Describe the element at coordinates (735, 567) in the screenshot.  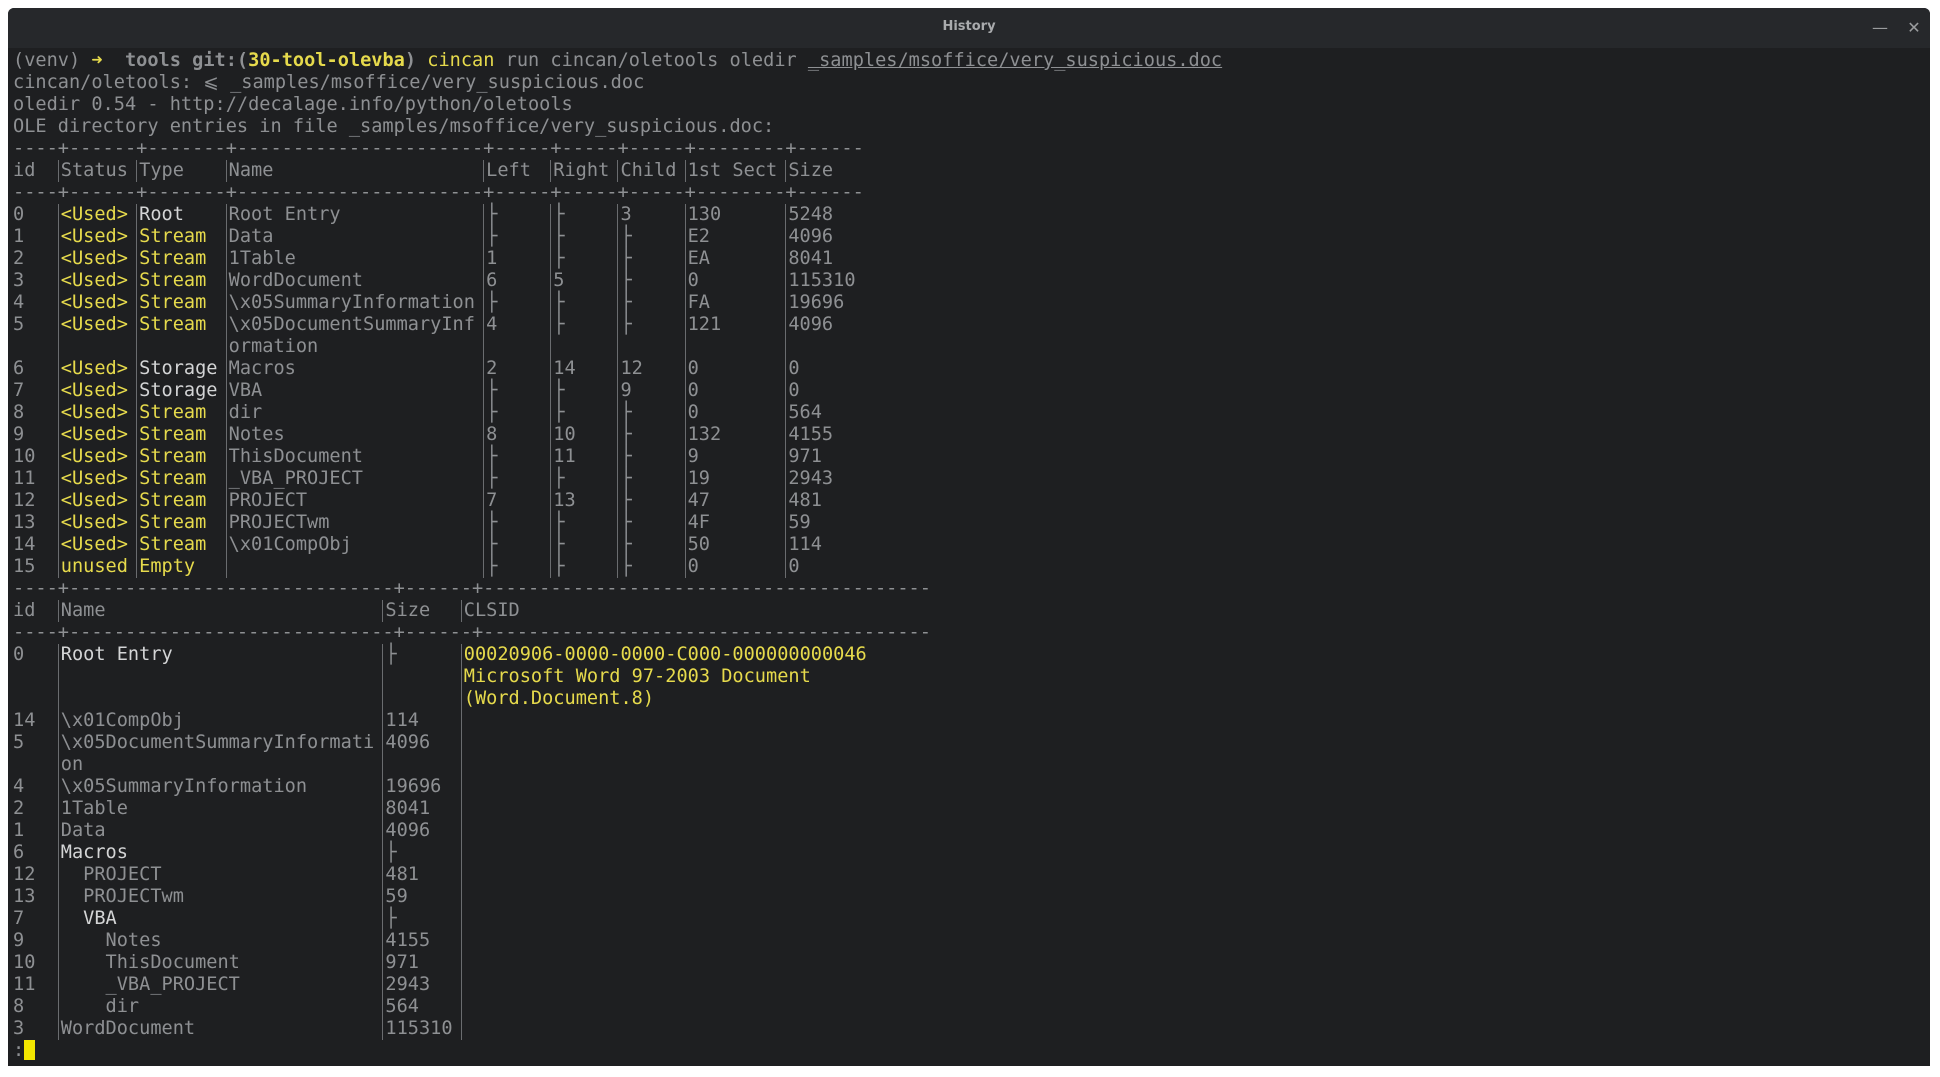
I see `cell-first-sector: 0` at that location.